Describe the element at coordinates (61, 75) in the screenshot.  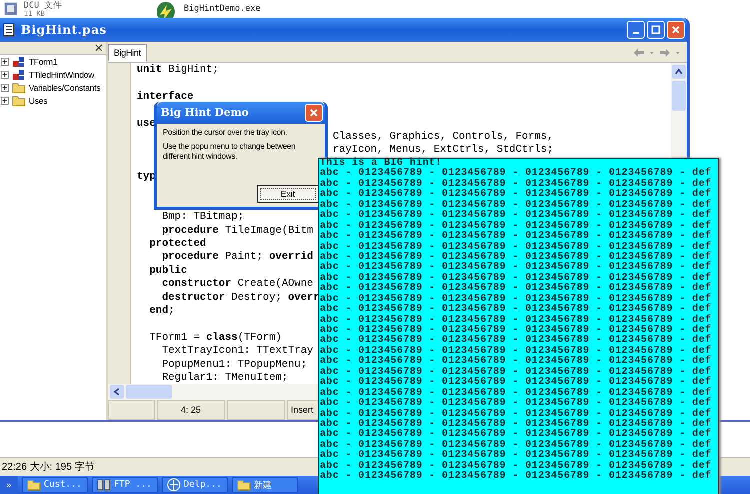
I see `tree-item: TTiledHintWindow` at that location.